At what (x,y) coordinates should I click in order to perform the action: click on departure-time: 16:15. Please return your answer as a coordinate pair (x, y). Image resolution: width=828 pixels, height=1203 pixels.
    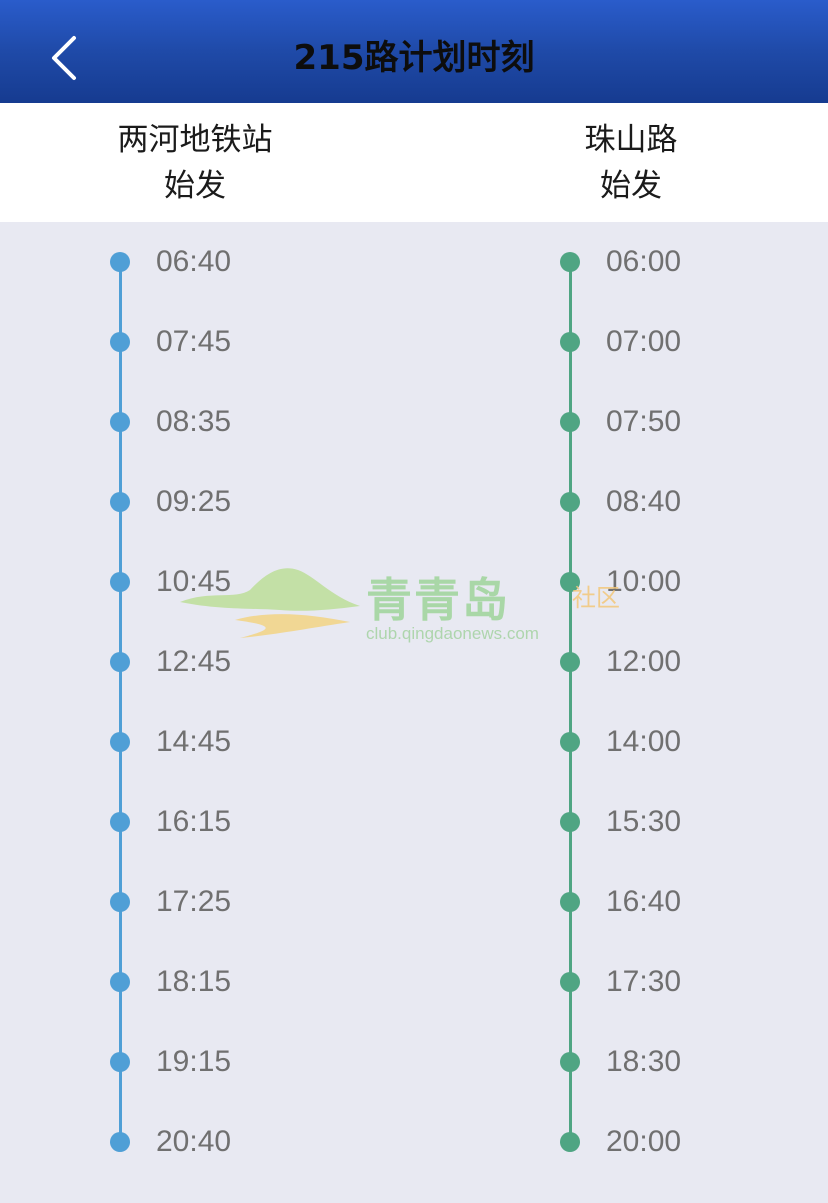
    Looking at the image, I should click on (194, 821).